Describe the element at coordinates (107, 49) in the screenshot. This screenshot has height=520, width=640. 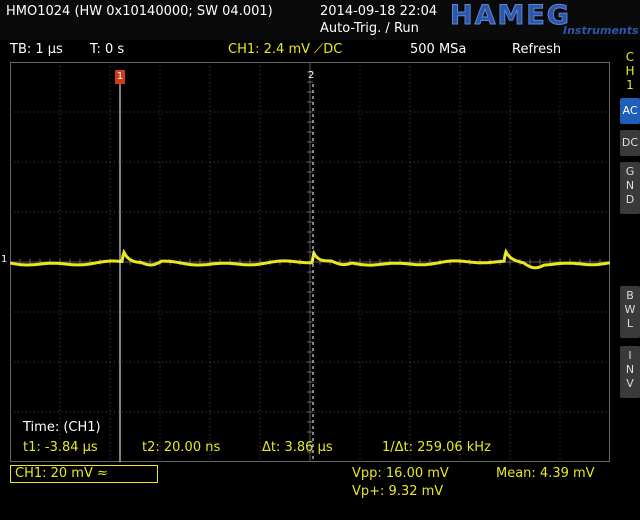
I see `trigger-time-readout: T: 0 s` at that location.